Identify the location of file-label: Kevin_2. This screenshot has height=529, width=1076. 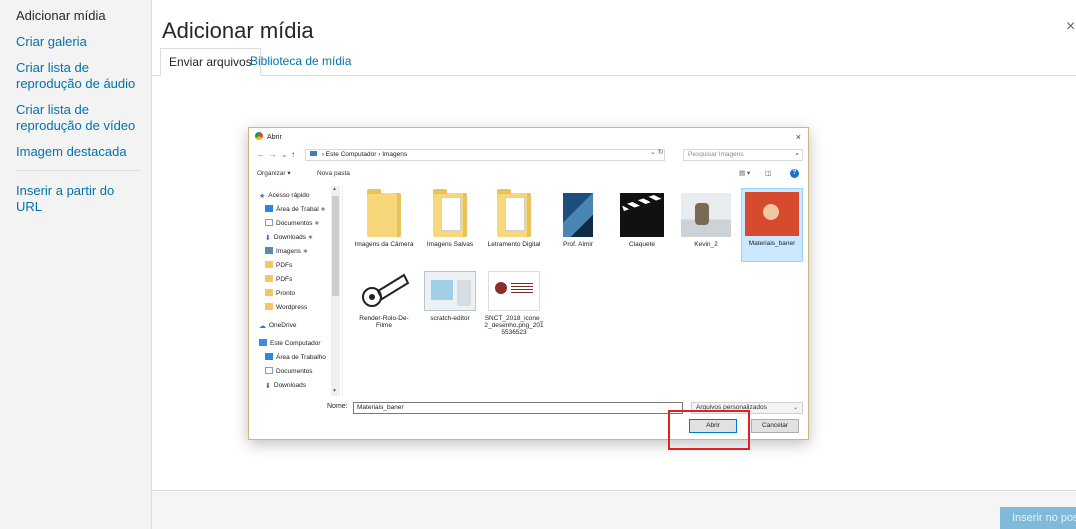
(706, 244).